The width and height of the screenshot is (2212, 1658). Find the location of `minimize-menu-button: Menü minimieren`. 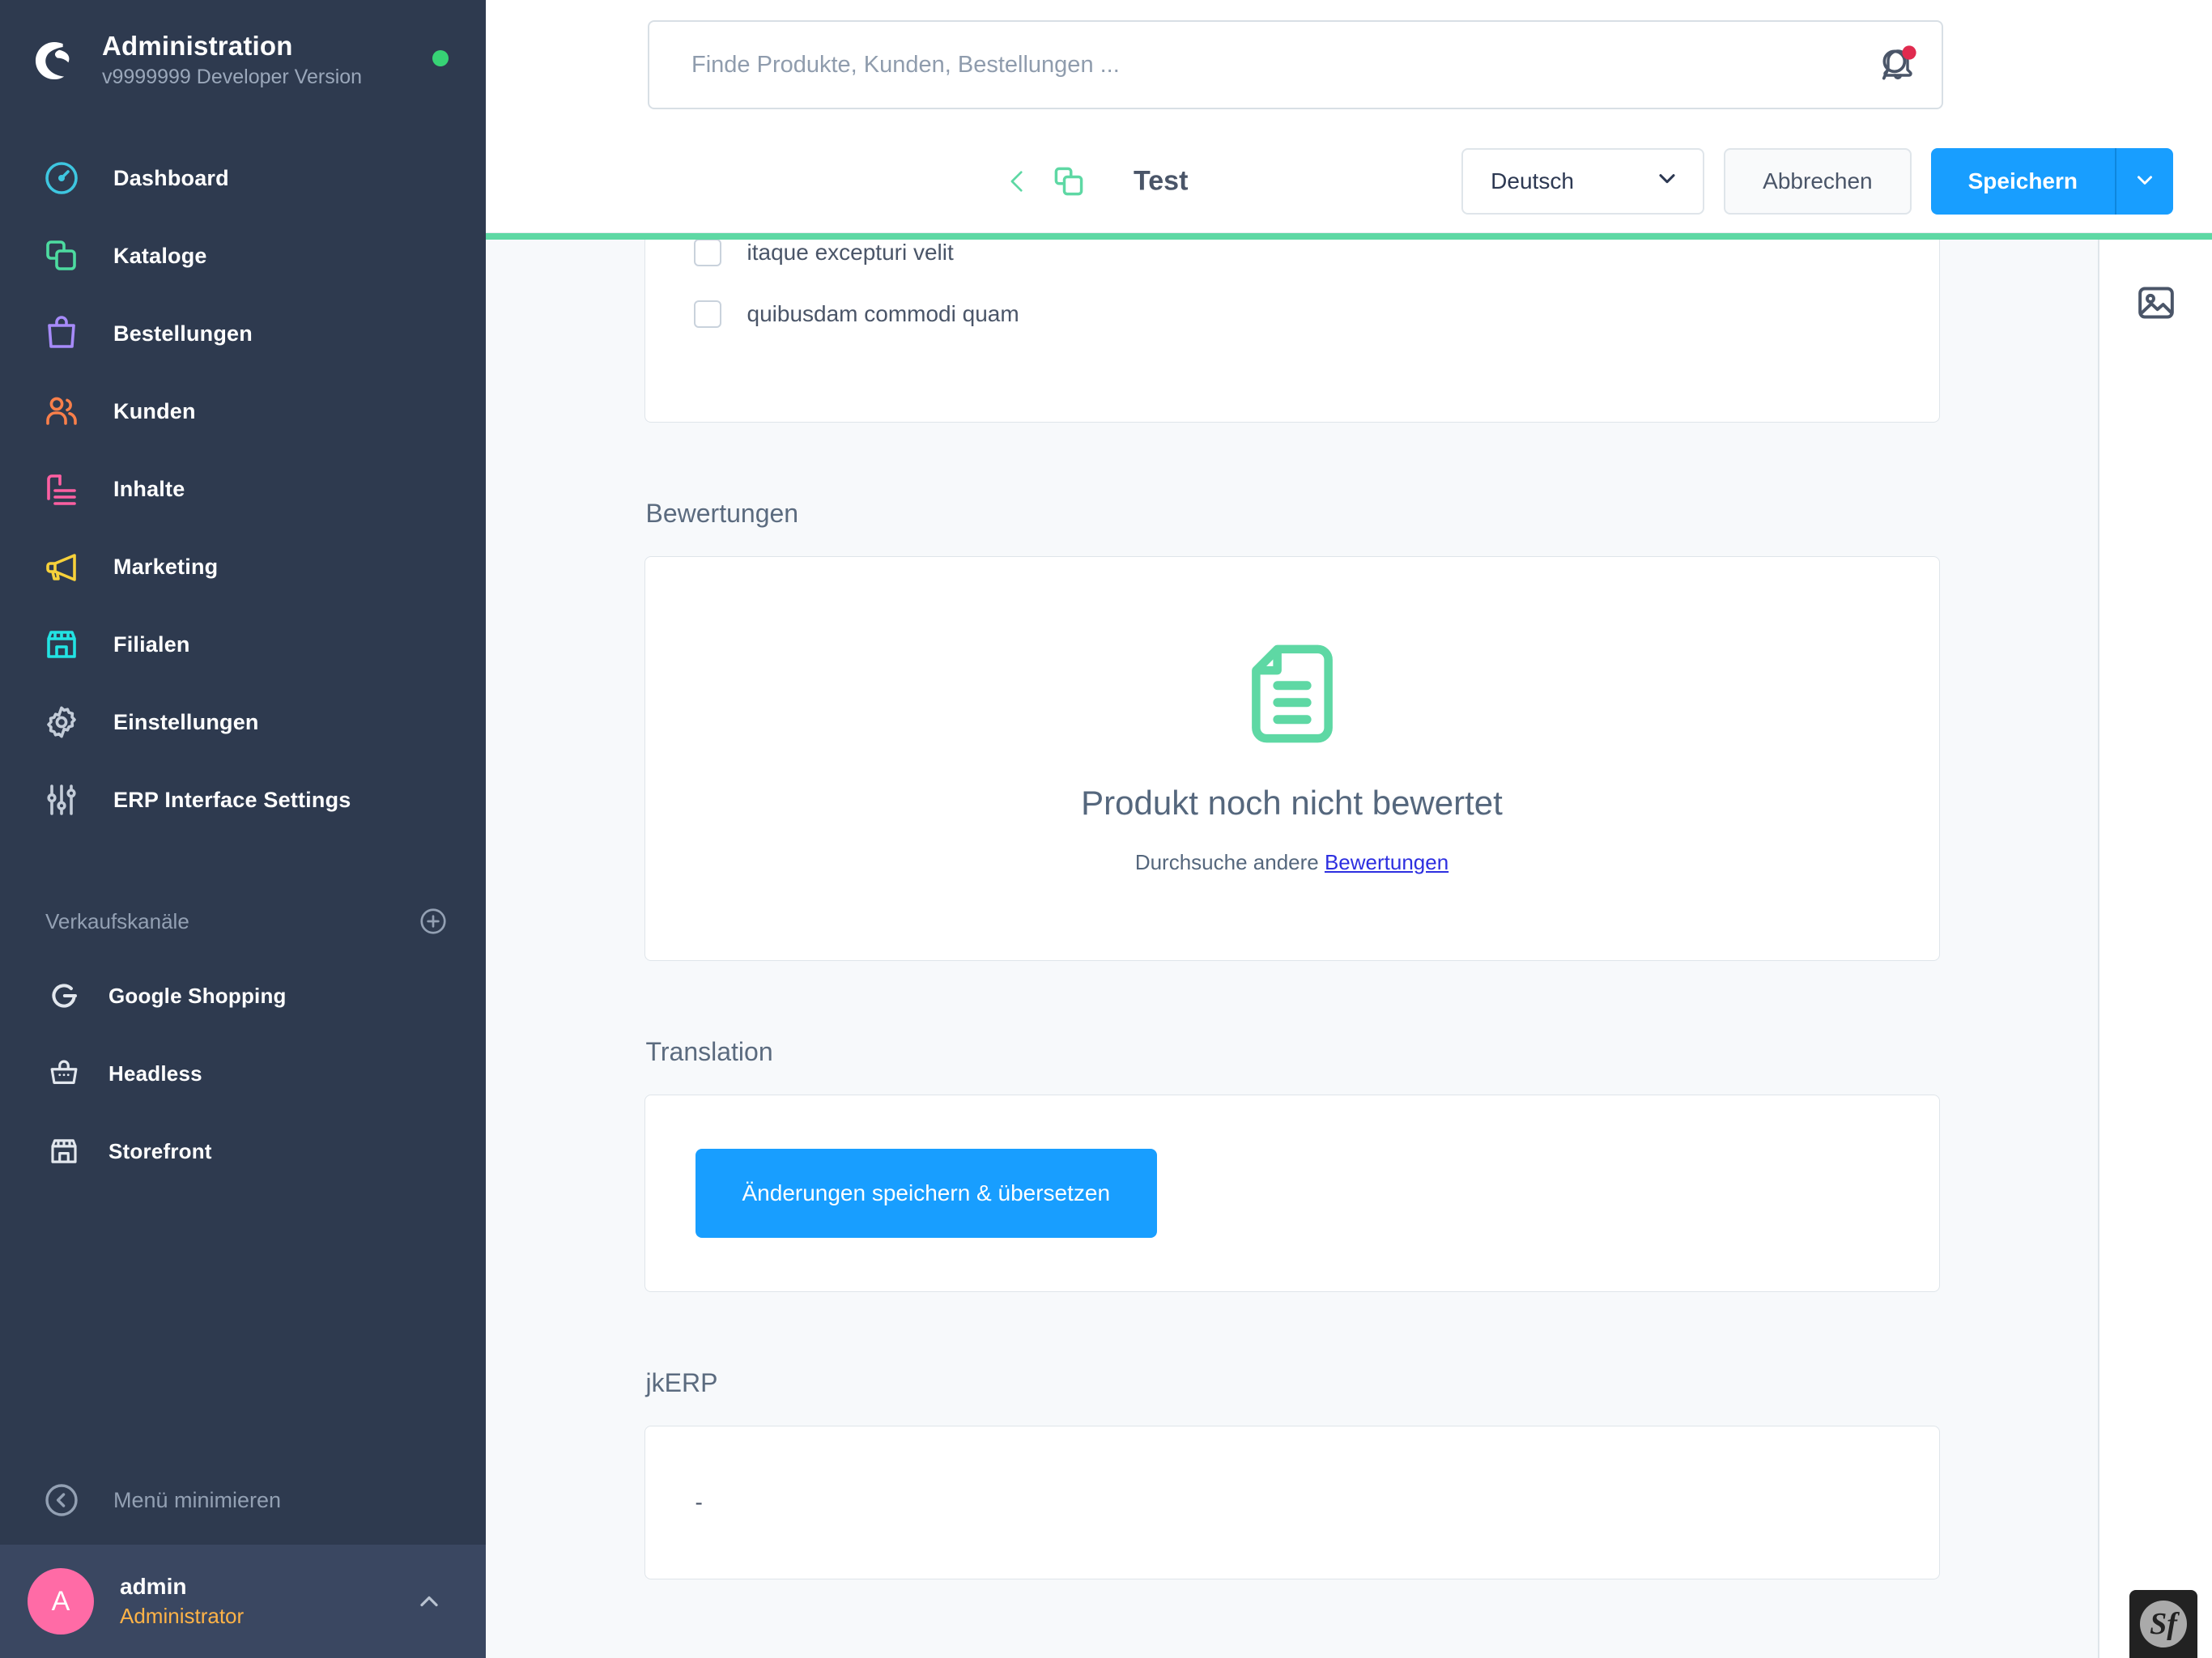

minimize-menu-button: Menü minimieren is located at coordinates (243, 1500).